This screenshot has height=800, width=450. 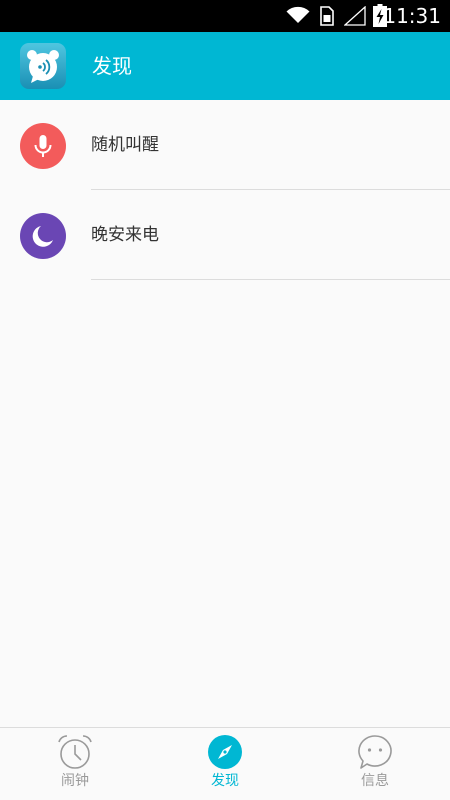 I want to click on wifi-icon, so click(x=298, y=14).